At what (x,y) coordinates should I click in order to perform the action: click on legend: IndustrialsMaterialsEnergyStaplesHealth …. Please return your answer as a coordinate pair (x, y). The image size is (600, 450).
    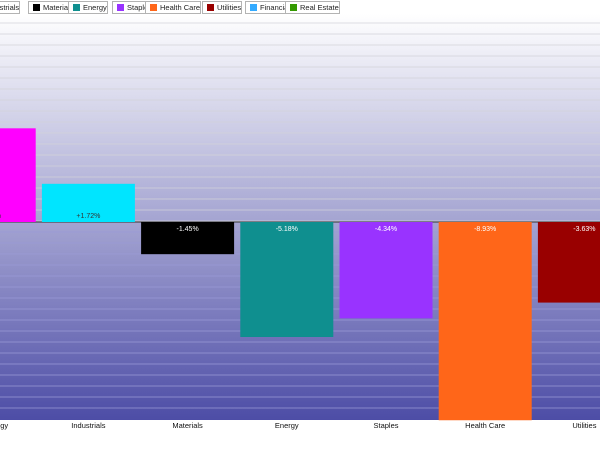
    Looking at the image, I should click on (300, 8).